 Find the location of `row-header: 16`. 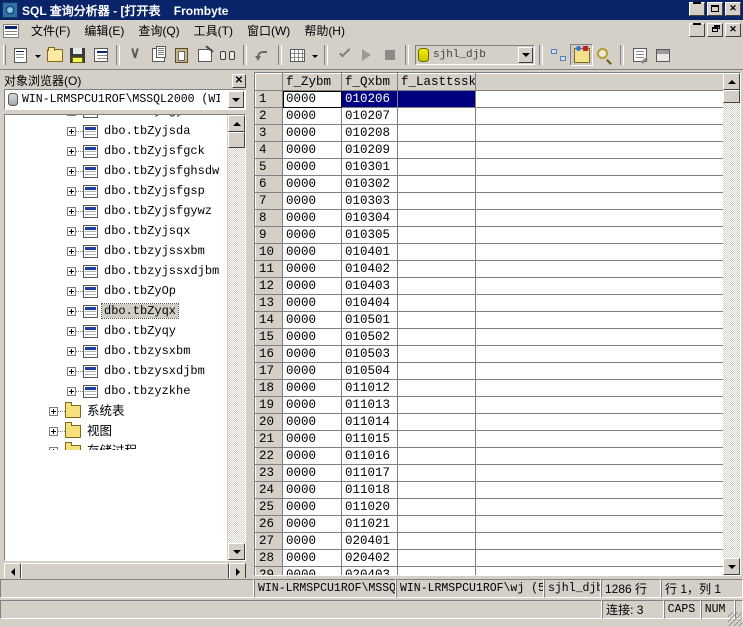

row-header: 16 is located at coordinates (269, 354).